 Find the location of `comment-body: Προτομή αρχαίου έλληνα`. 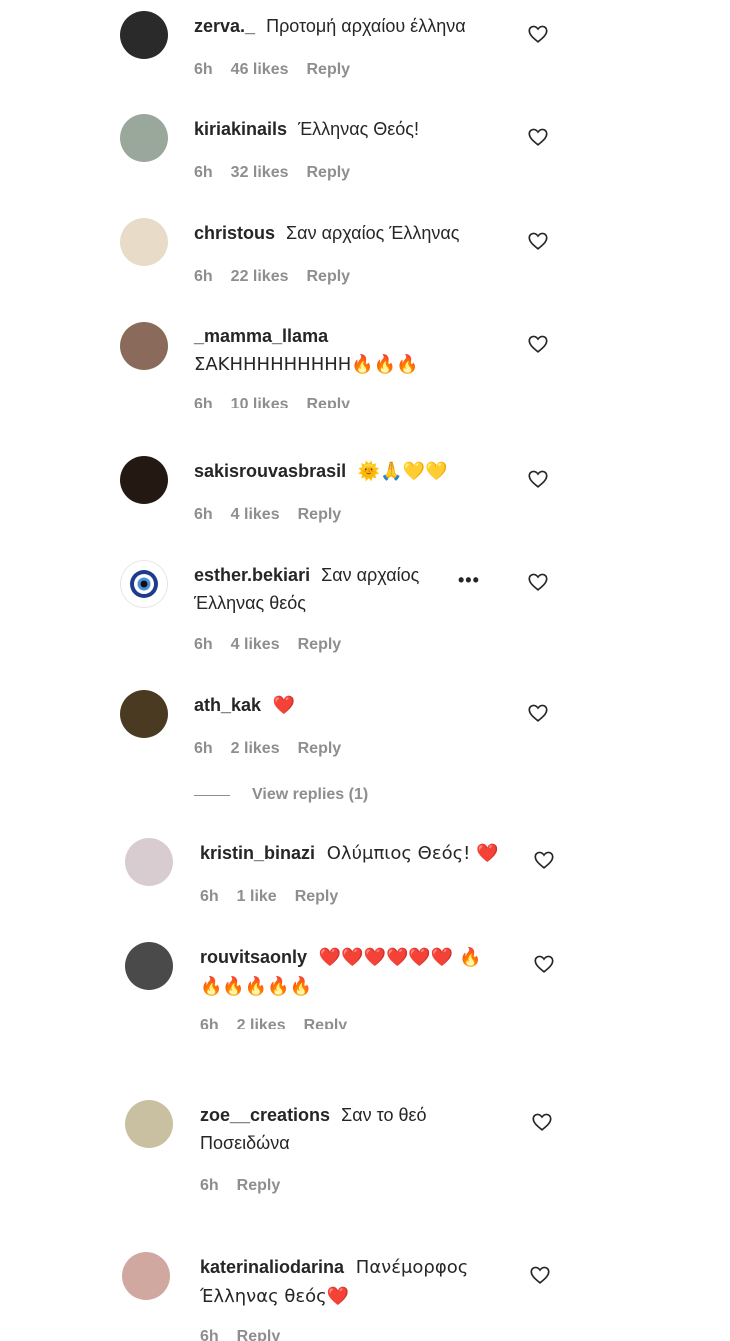

comment-body: Προτομή αρχαίου έλληνα is located at coordinates (363, 26).